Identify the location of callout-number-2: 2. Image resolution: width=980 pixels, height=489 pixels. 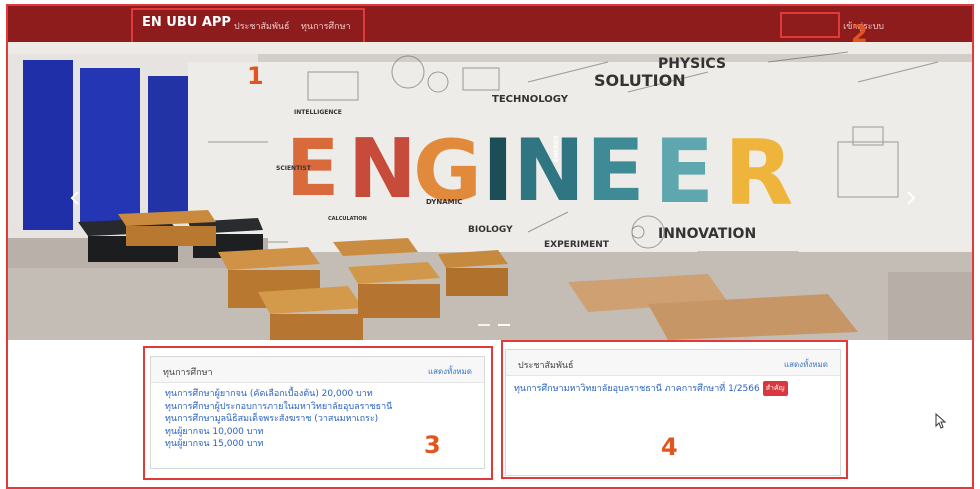
(859, 34).